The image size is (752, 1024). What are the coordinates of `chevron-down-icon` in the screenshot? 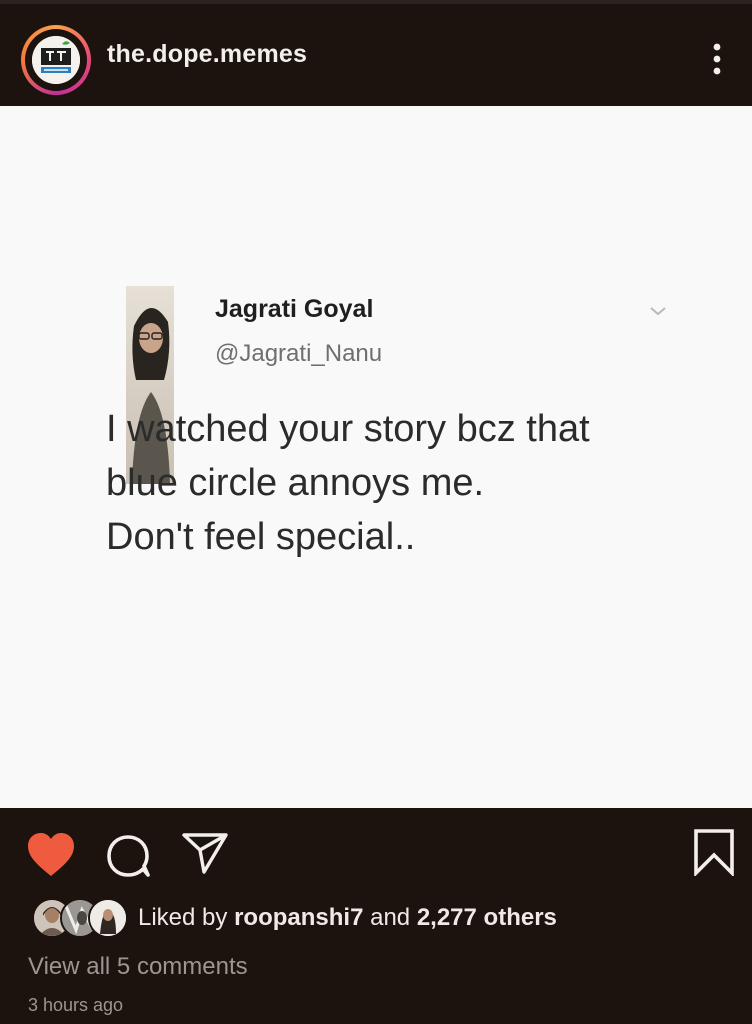 It's located at (658, 311).